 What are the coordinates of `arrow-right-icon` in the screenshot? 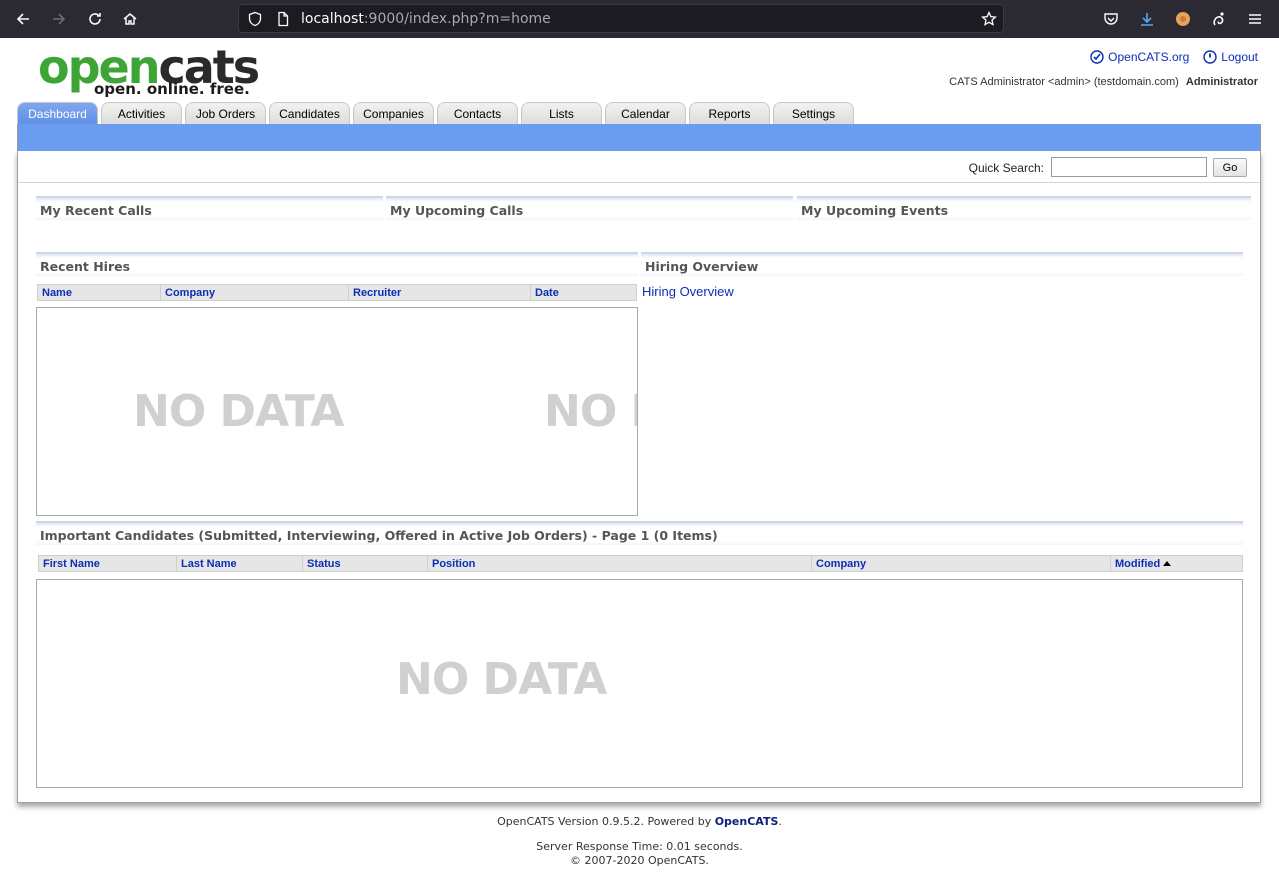 It's located at (59, 19).